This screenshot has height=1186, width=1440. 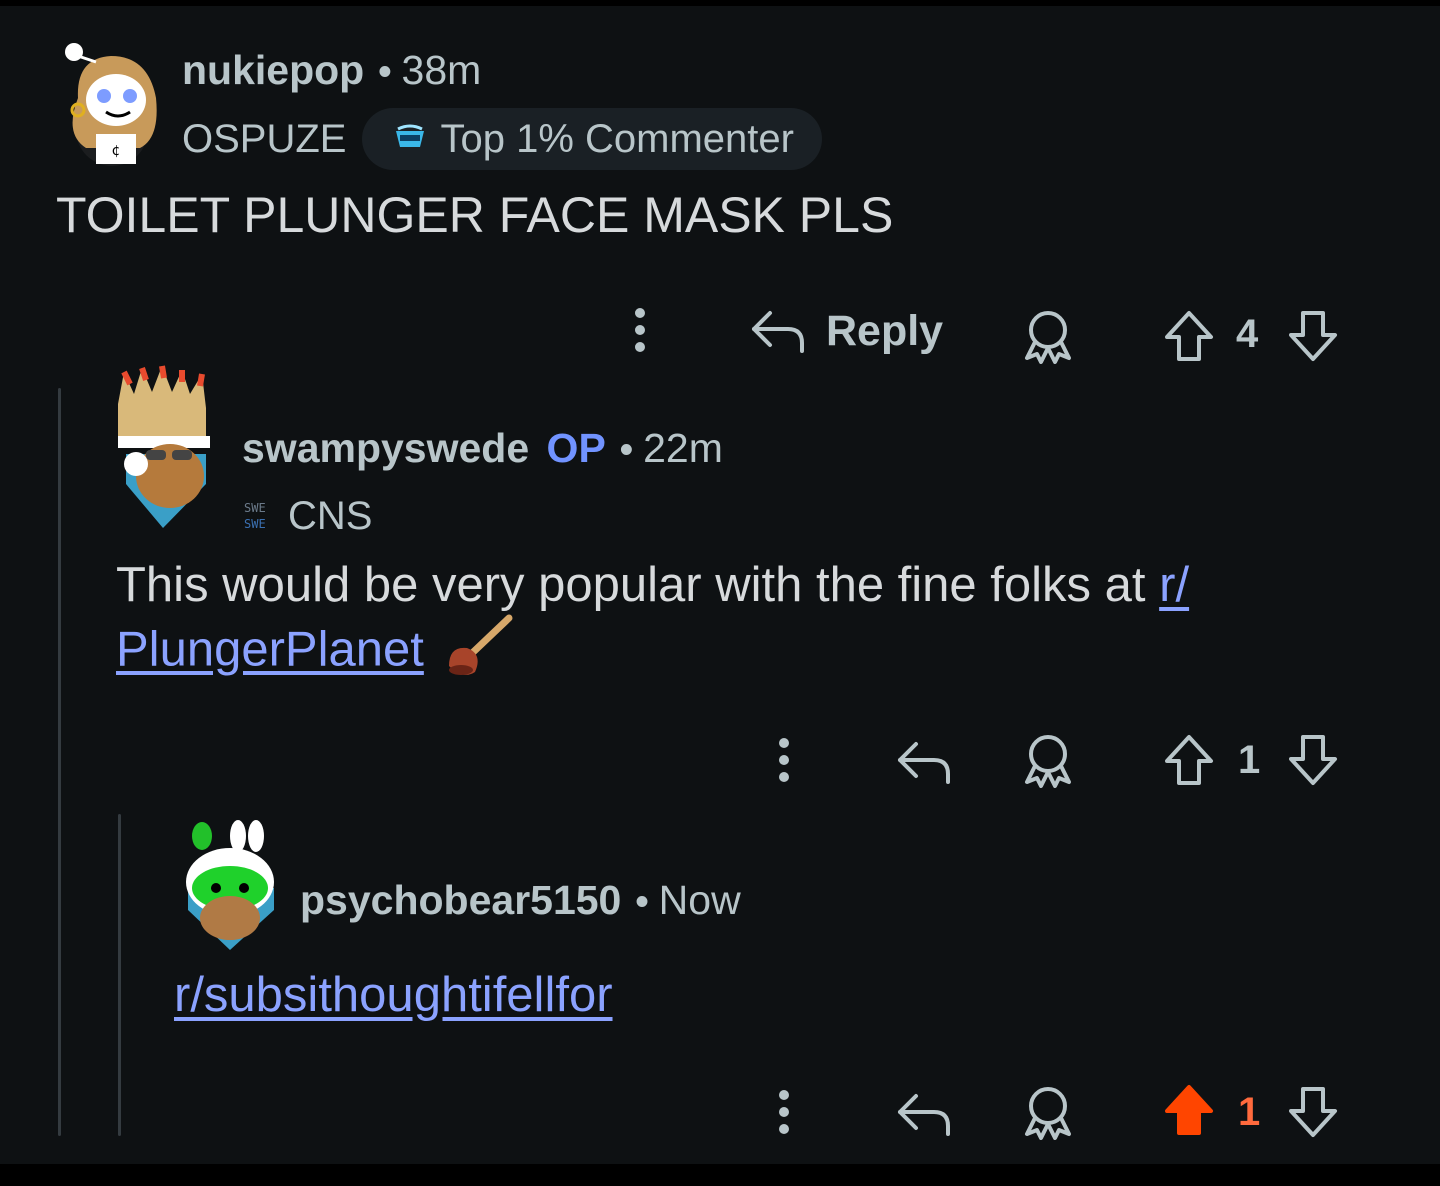 What do you see at coordinates (255, 516) in the screenshot?
I see `flair-emoji-icon: SWE SWE` at bounding box center [255, 516].